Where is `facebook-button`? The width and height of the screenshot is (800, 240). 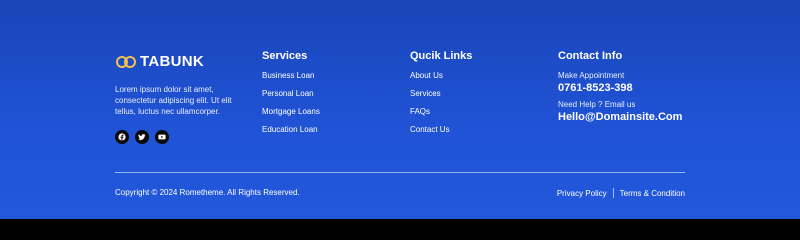
facebook-button is located at coordinates (122, 137).